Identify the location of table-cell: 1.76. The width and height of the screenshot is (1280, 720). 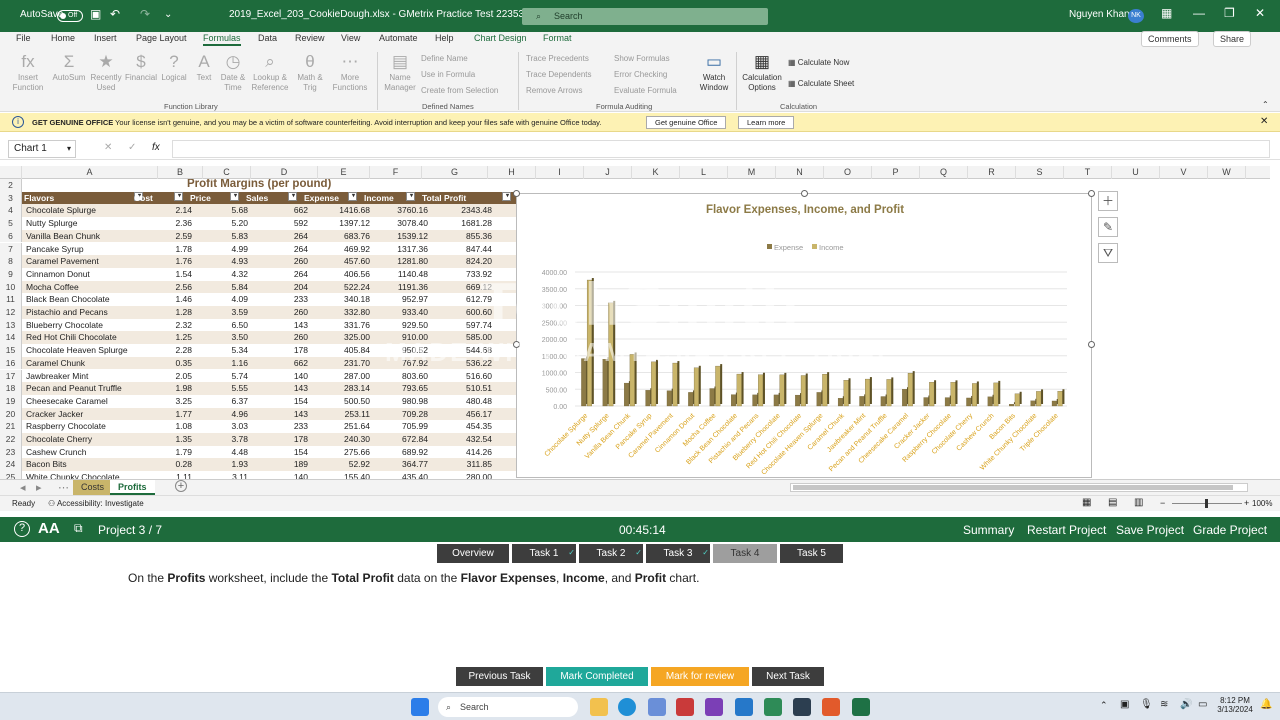
(162, 261).